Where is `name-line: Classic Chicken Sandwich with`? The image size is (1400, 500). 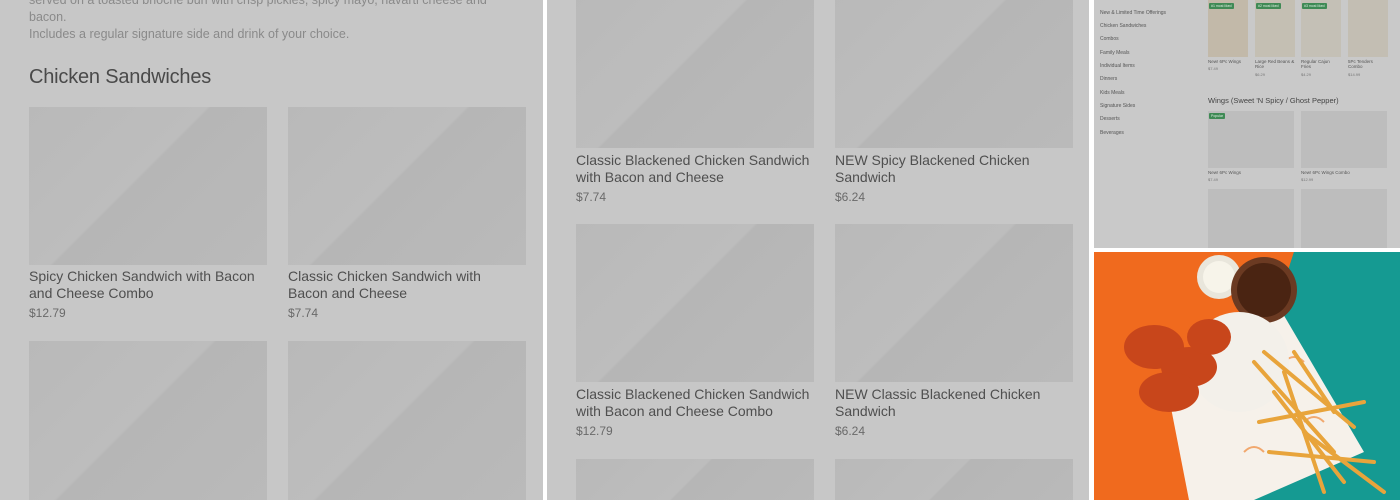 name-line: Classic Chicken Sandwich with is located at coordinates (384, 276).